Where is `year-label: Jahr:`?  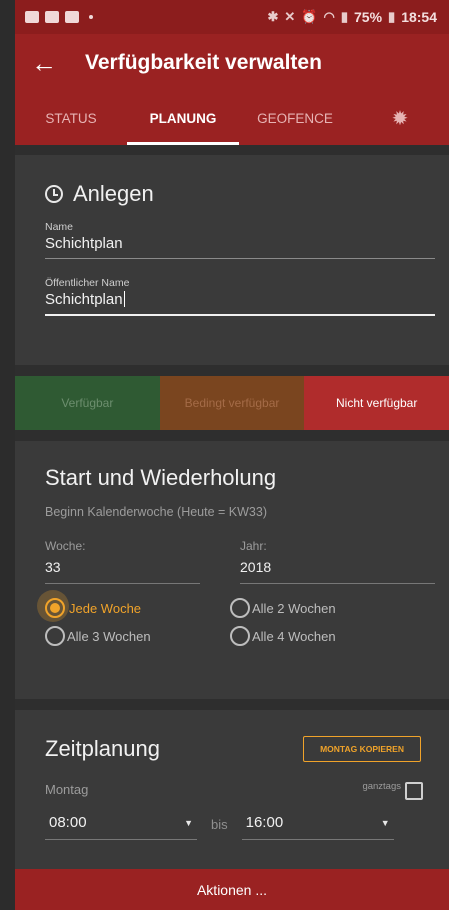
year-label: Jahr: is located at coordinates (253, 546).